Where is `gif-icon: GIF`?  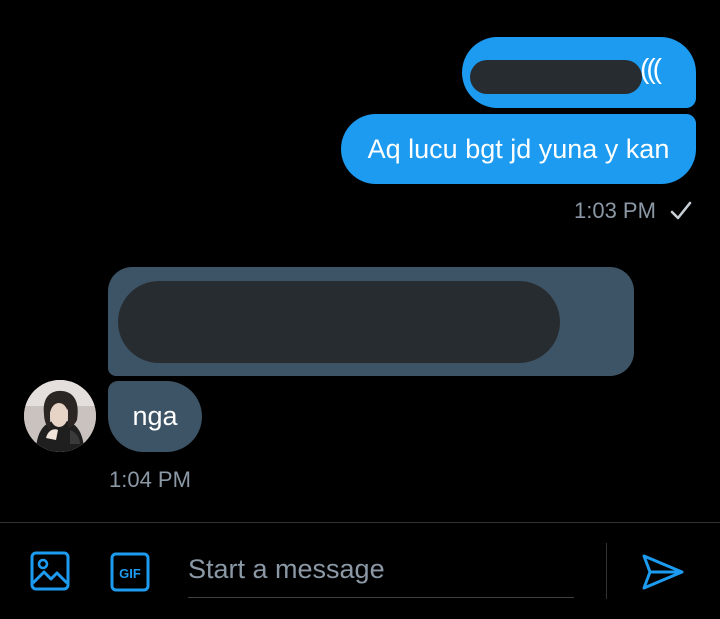 gif-icon: GIF is located at coordinates (130, 572).